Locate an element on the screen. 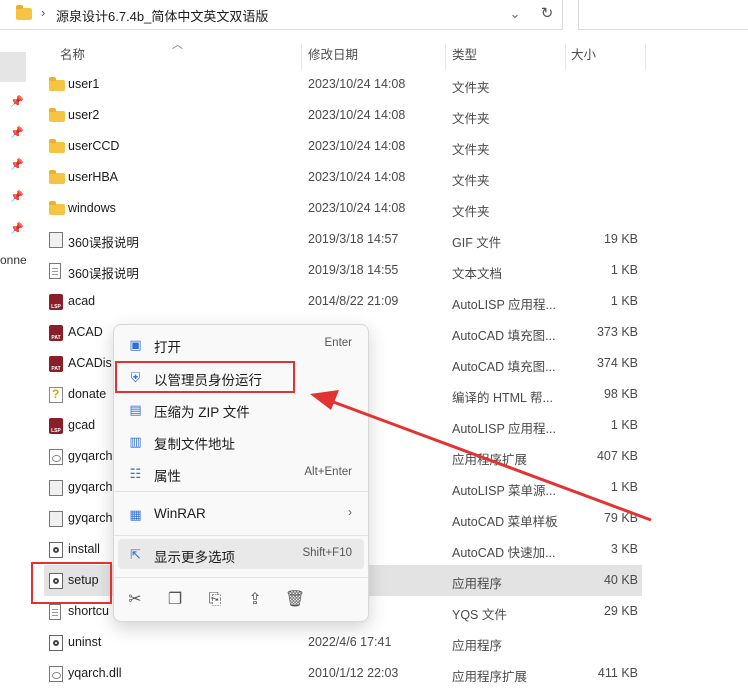 The image size is (748, 691). annotation-arrow is located at coordinates (481, 456).